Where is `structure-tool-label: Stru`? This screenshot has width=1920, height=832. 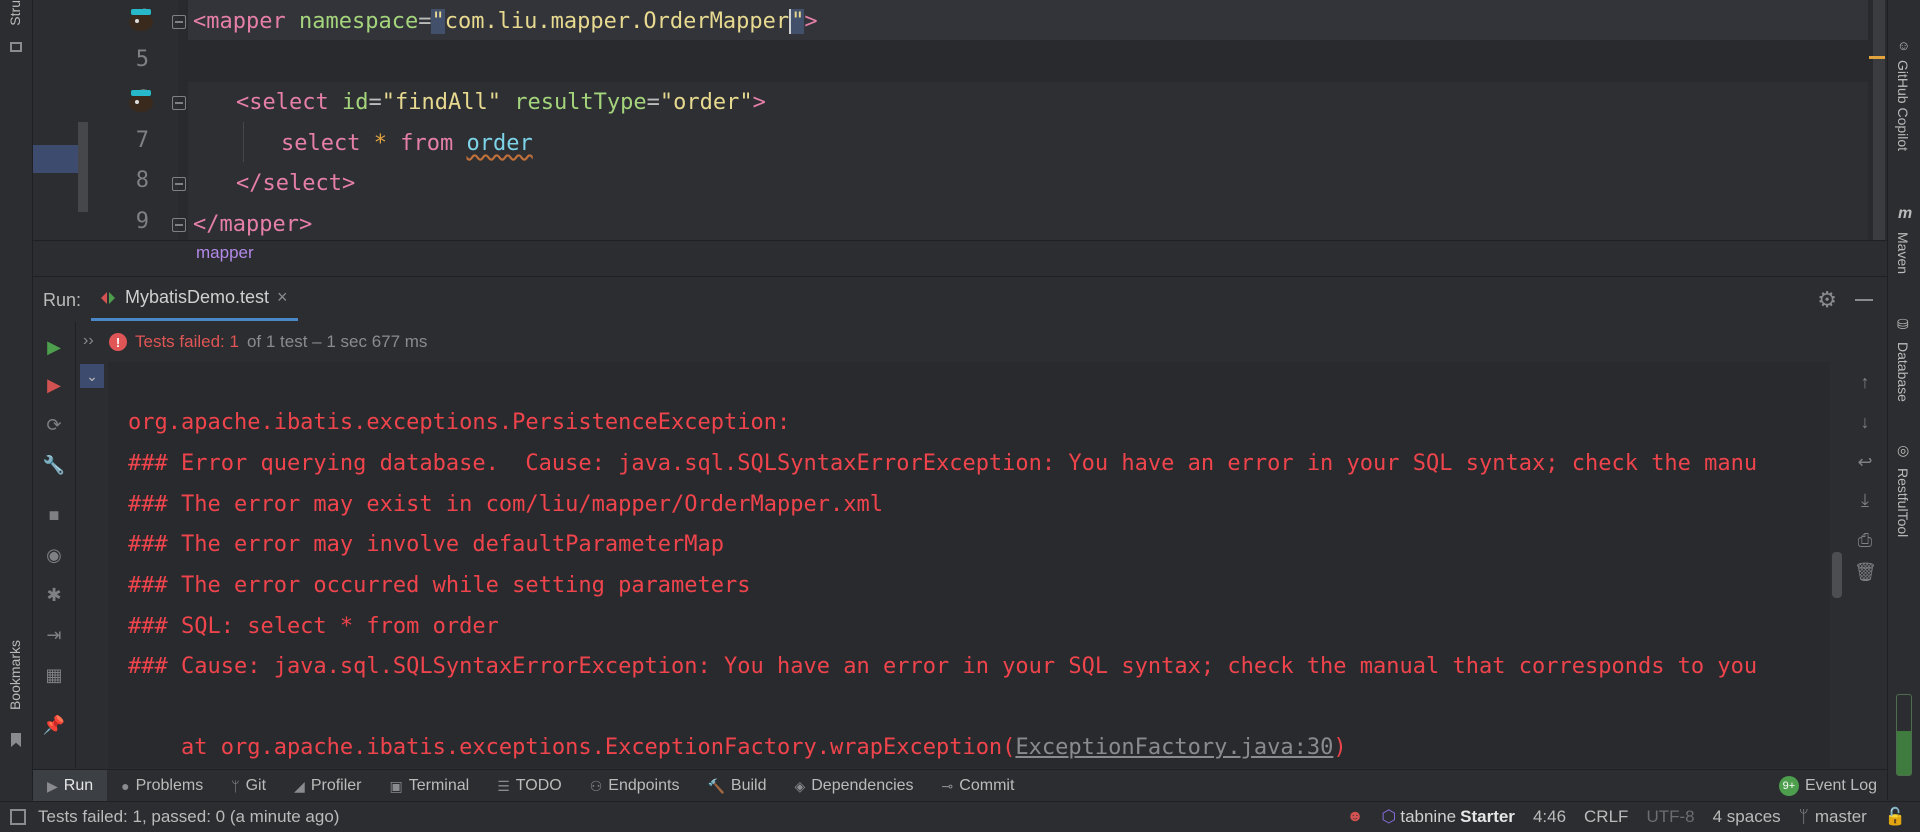 structure-tool-label: Stru is located at coordinates (15, 13).